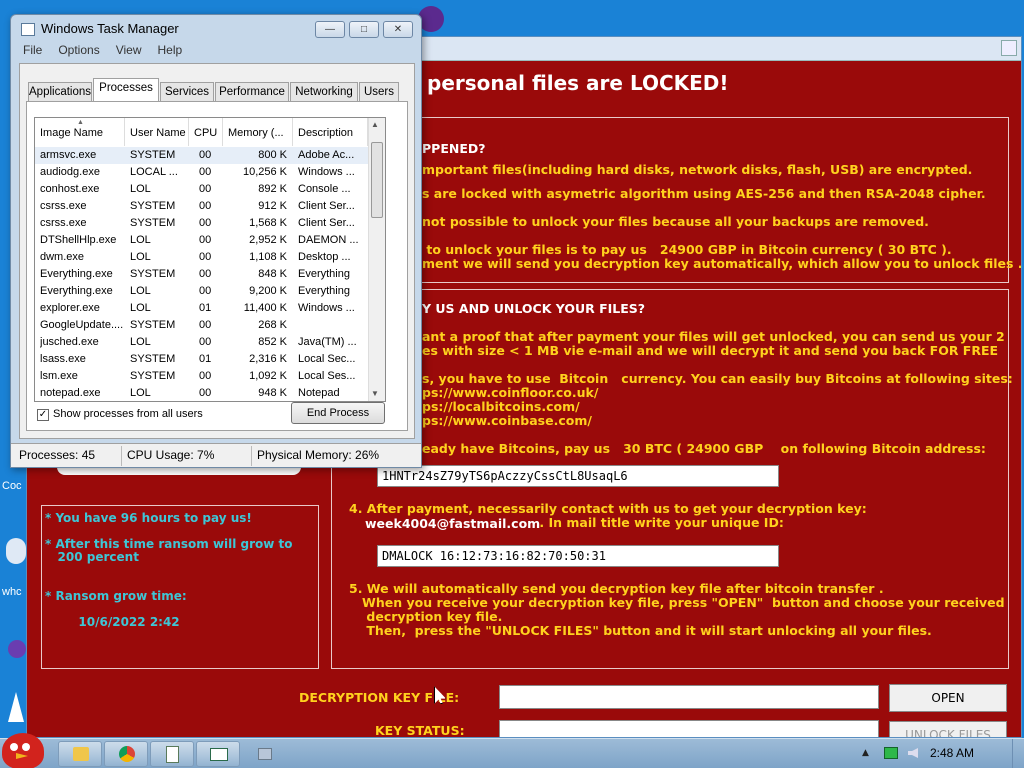 This screenshot has width=1024, height=768. What do you see at coordinates (12, 592) in the screenshot?
I see `desktop-icon-label: whc` at bounding box center [12, 592].